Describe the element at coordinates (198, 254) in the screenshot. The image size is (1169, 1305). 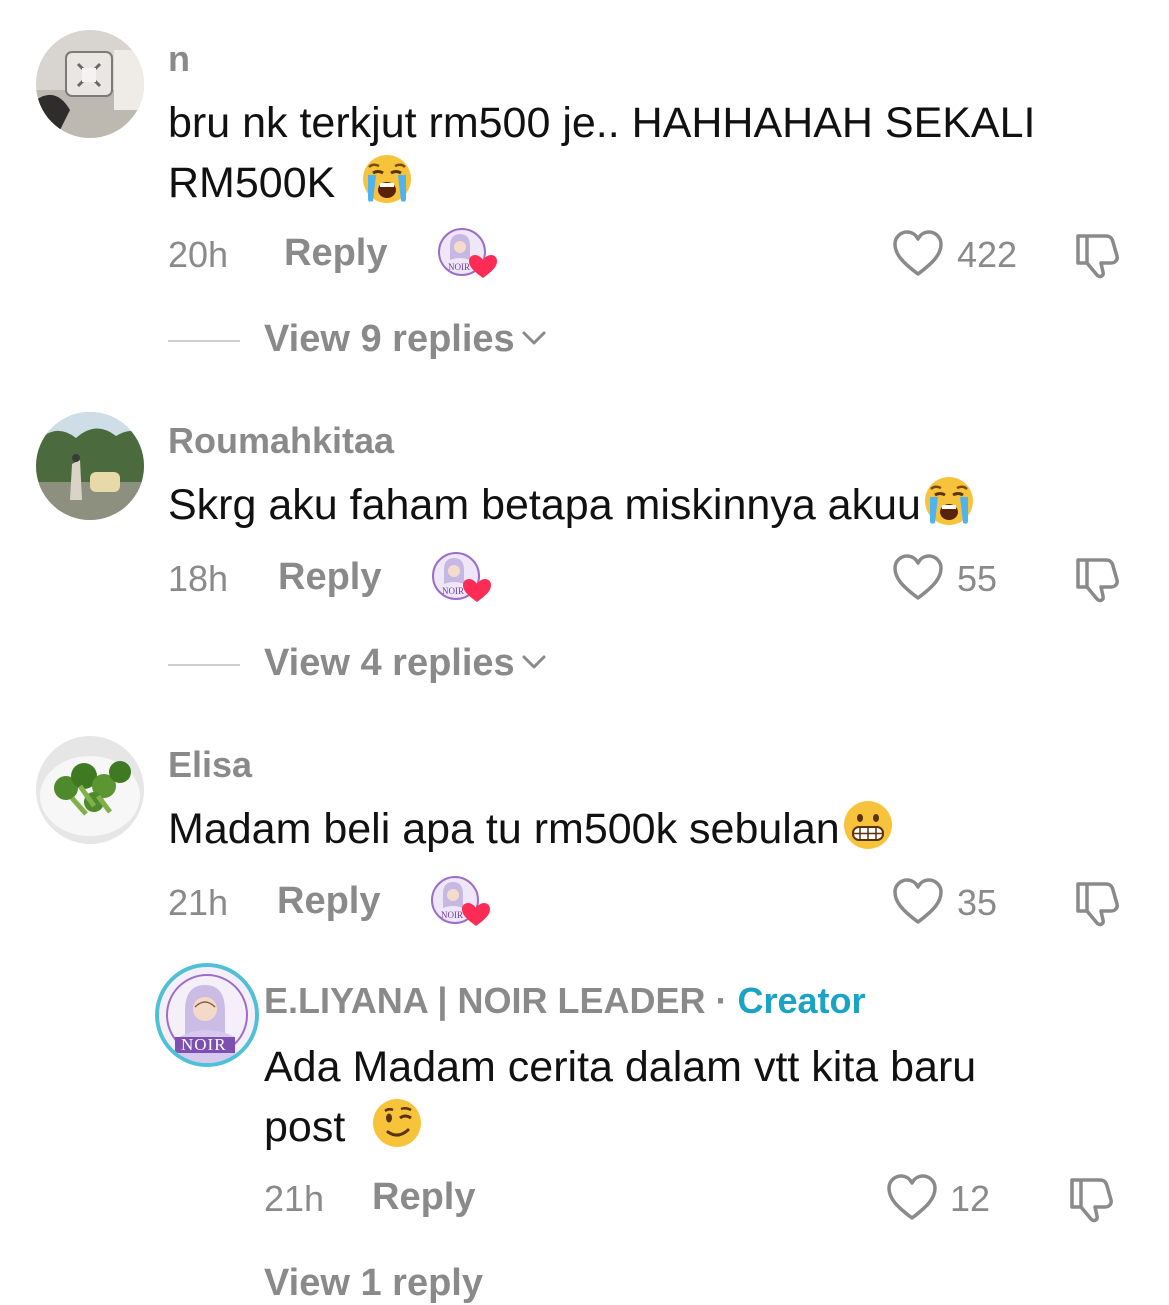
I see `timestamp: 20h` at that location.